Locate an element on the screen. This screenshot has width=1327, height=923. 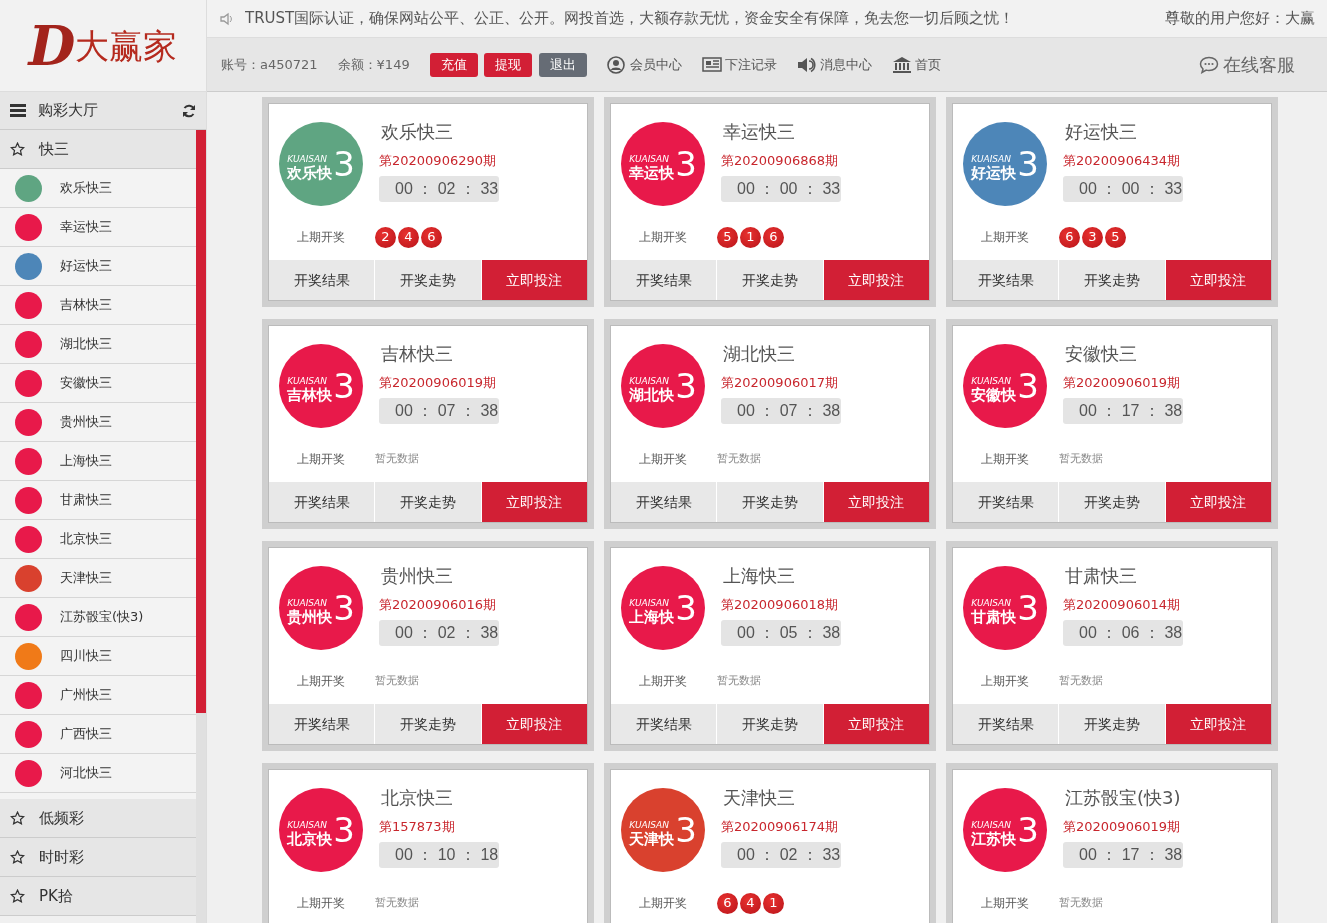
chat-icon is located at coordinates (1209, 64).